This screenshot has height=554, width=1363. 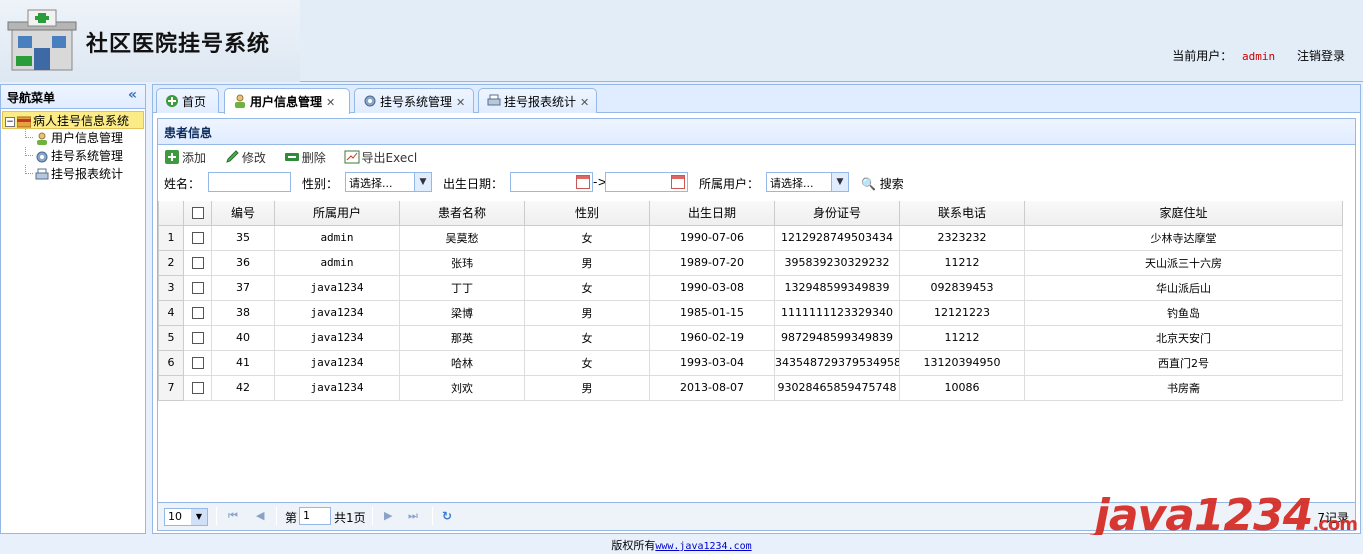 What do you see at coordinates (186, 517) in the screenshot?
I see `page-size-select: 10 ▼` at bounding box center [186, 517].